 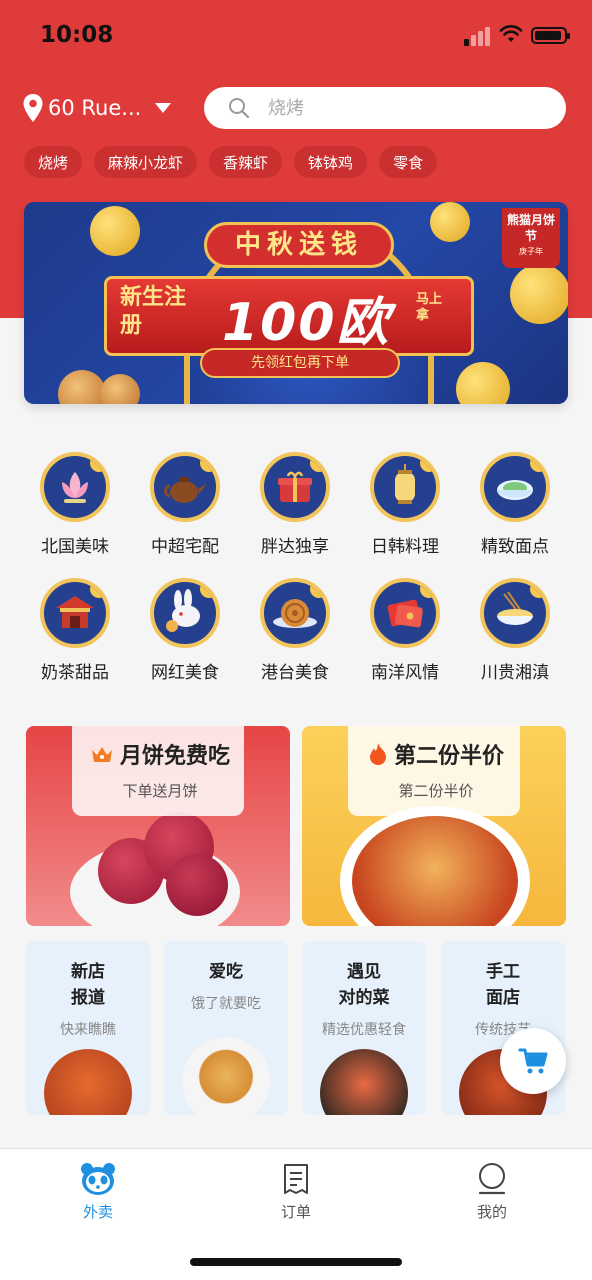 I want to click on status-time: 10:08, so click(x=77, y=35).